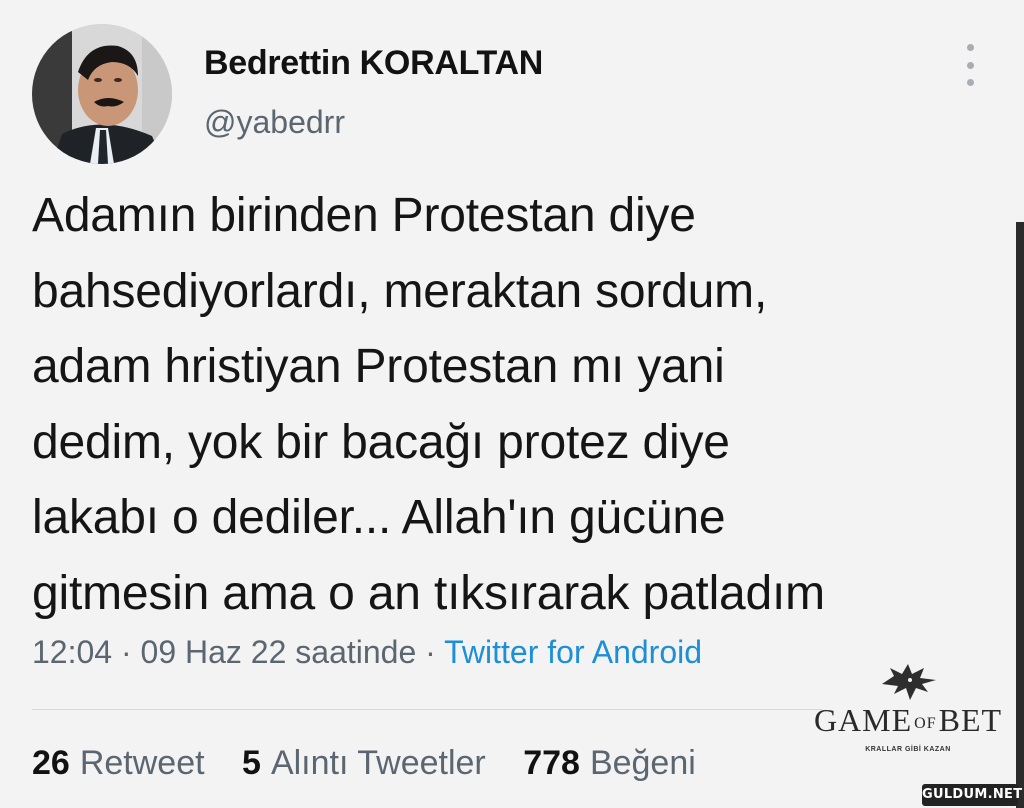 The width and height of the screenshot is (1024, 808). I want to click on retweet-number: 26, so click(51, 763).